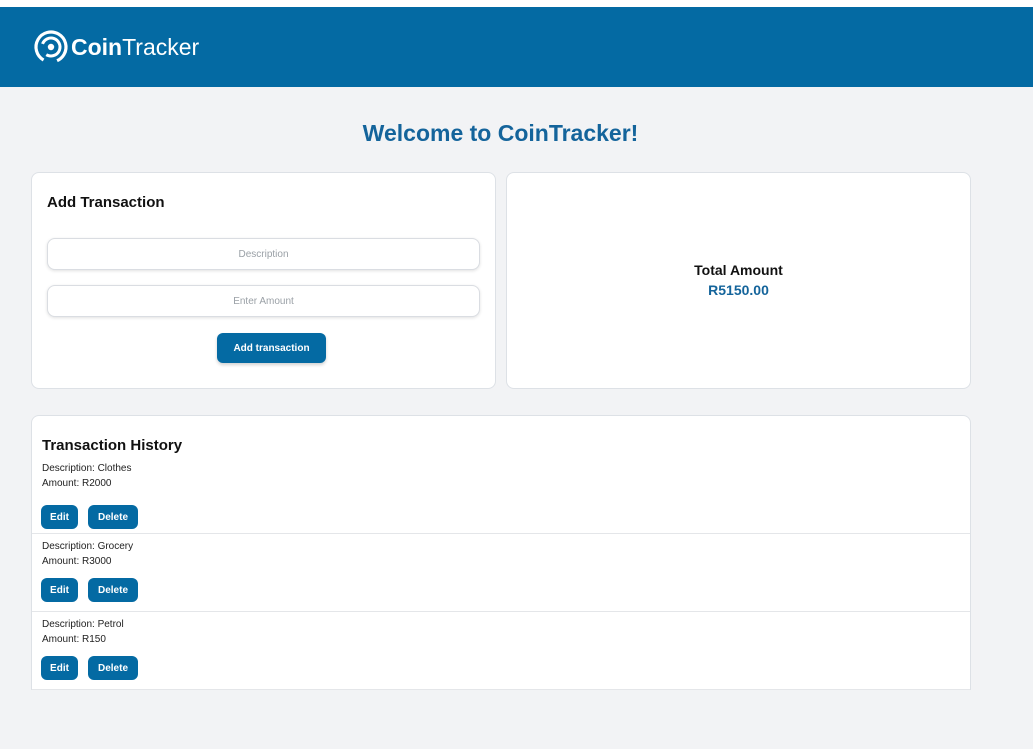  Describe the element at coordinates (106, 202) in the screenshot. I see `add-transaction-title: Add Transaction` at that location.